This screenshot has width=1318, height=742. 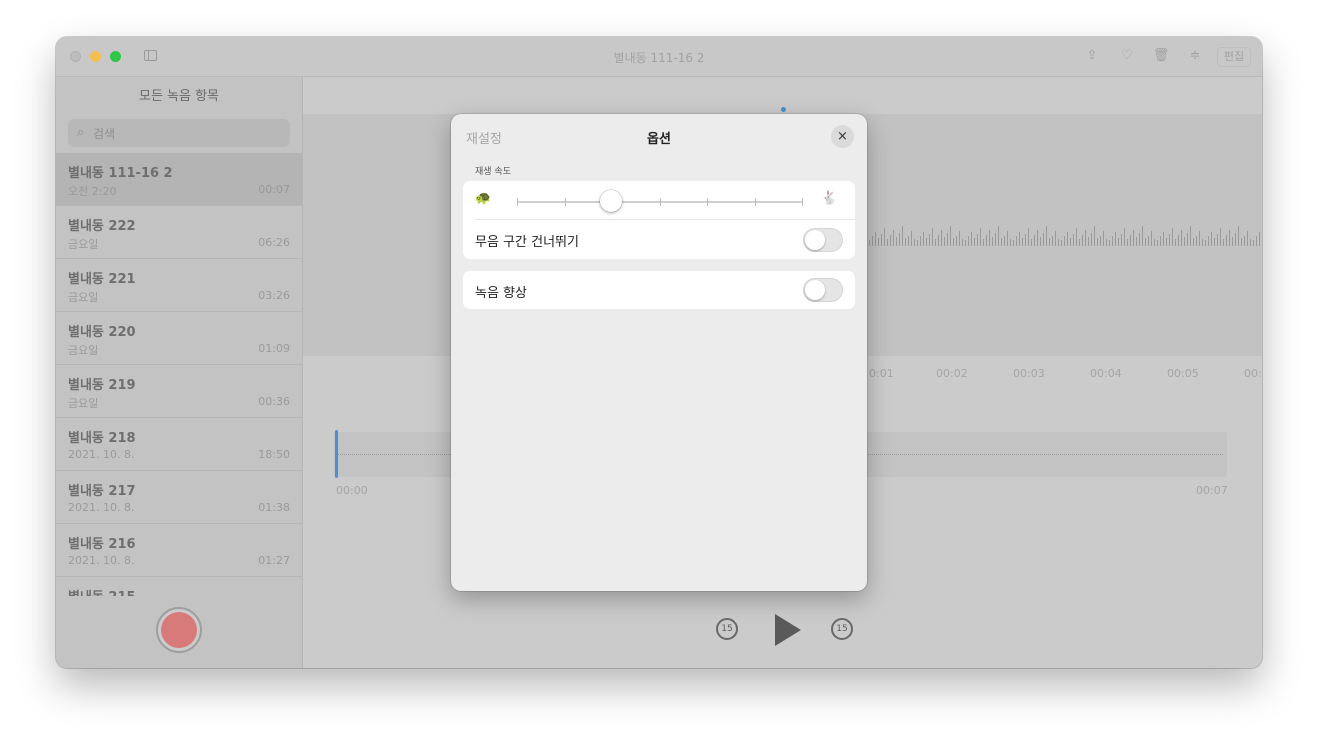 What do you see at coordinates (1029, 373) in the screenshot?
I see `timeline-label: 00:03` at bounding box center [1029, 373].